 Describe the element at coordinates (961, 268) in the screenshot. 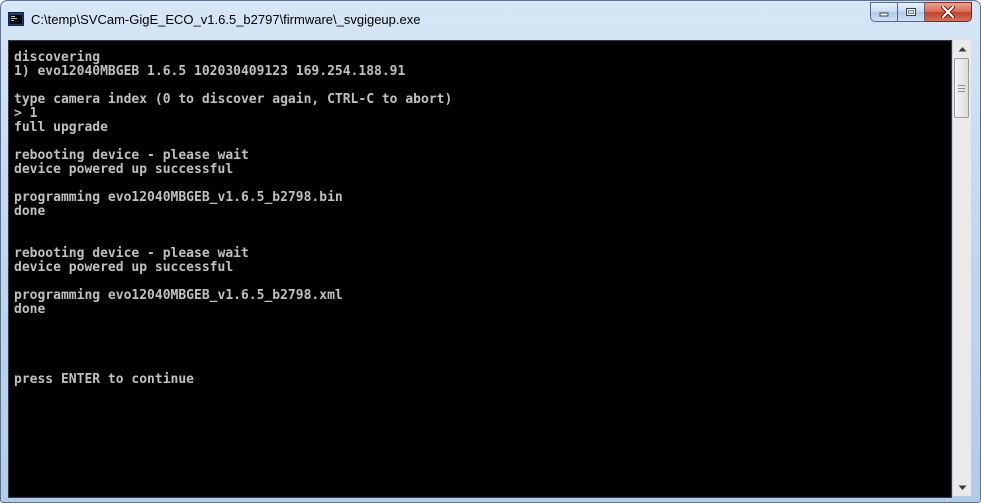

I see `vertical-scrollbar` at that location.